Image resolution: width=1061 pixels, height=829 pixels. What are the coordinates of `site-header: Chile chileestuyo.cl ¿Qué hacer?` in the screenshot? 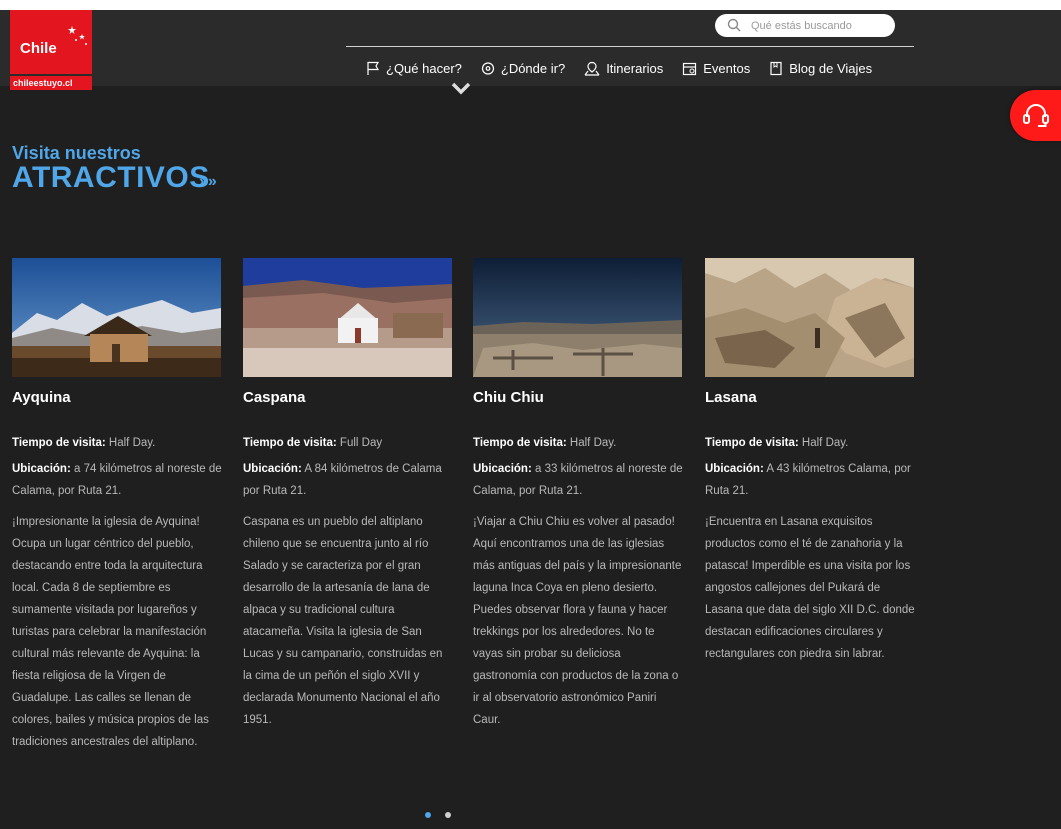 It's located at (530, 52).